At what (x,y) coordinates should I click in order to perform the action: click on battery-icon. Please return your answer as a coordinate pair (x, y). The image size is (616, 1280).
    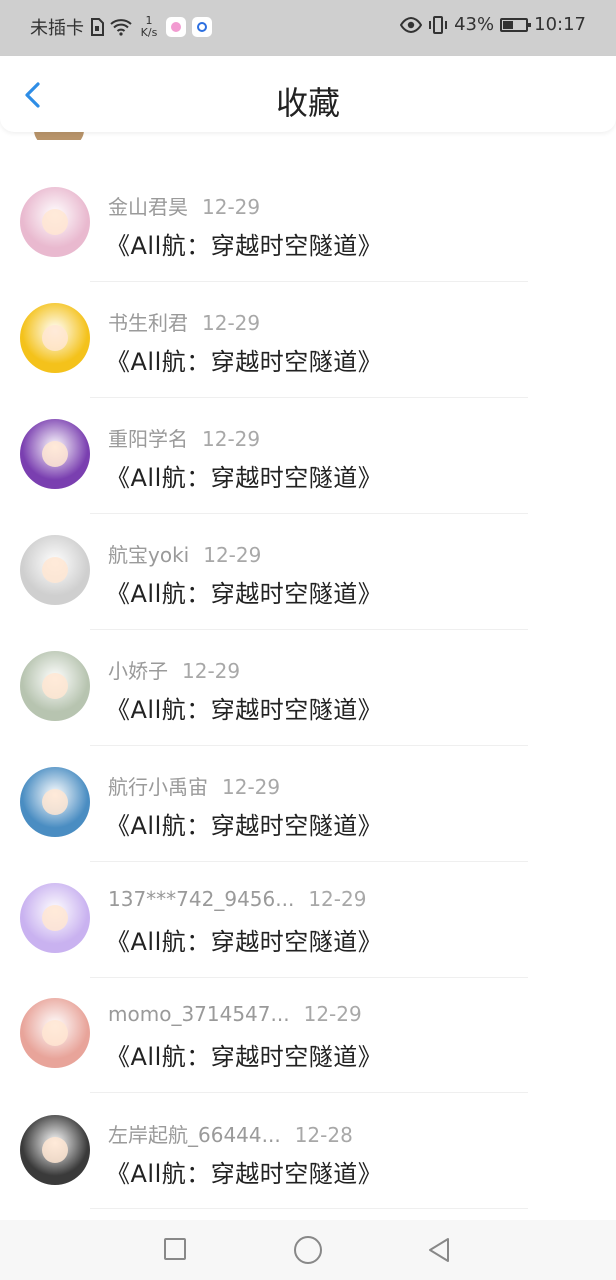
    Looking at the image, I should click on (516, 24).